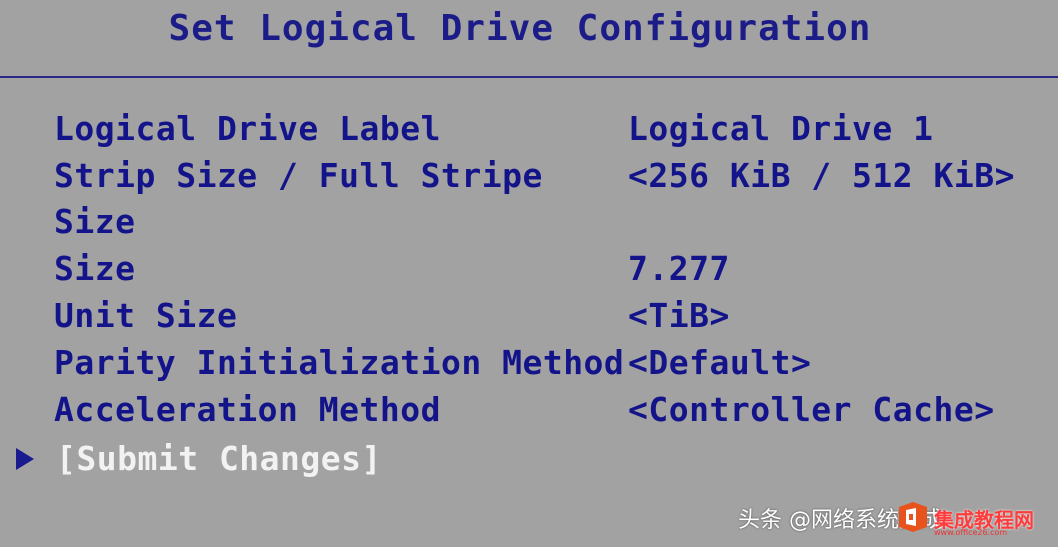  Describe the element at coordinates (811, 410) in the screenshot. I see `setting-value: <Controller Cache>` at that location.